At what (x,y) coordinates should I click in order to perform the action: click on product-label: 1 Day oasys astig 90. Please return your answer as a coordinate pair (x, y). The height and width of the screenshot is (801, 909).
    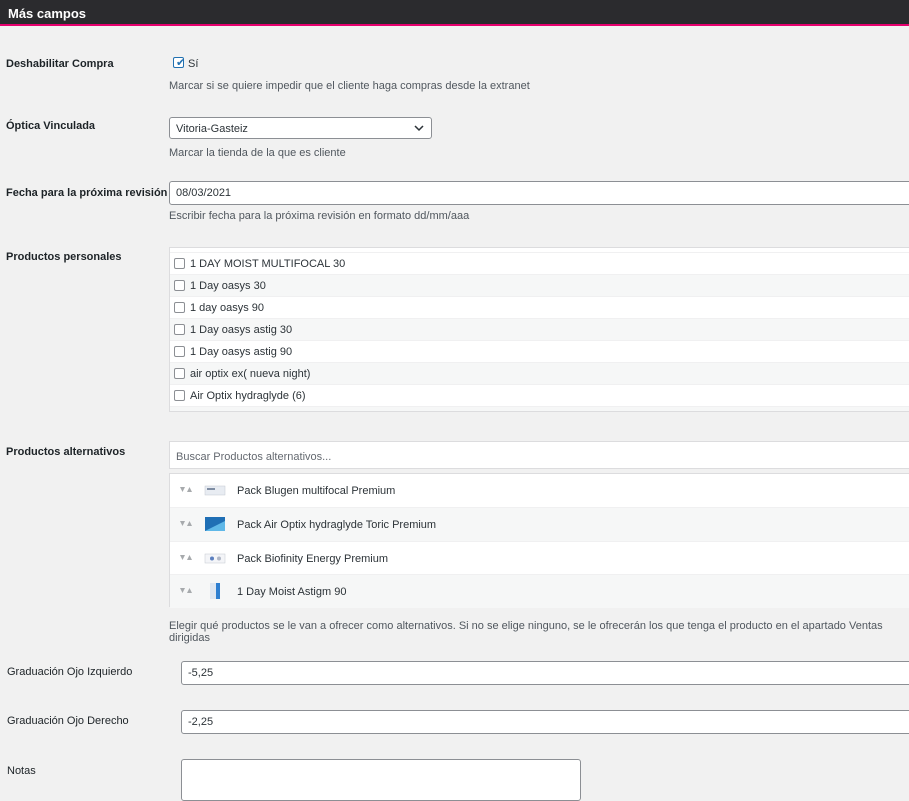
    Looking at the image, I should click on (241, 352).